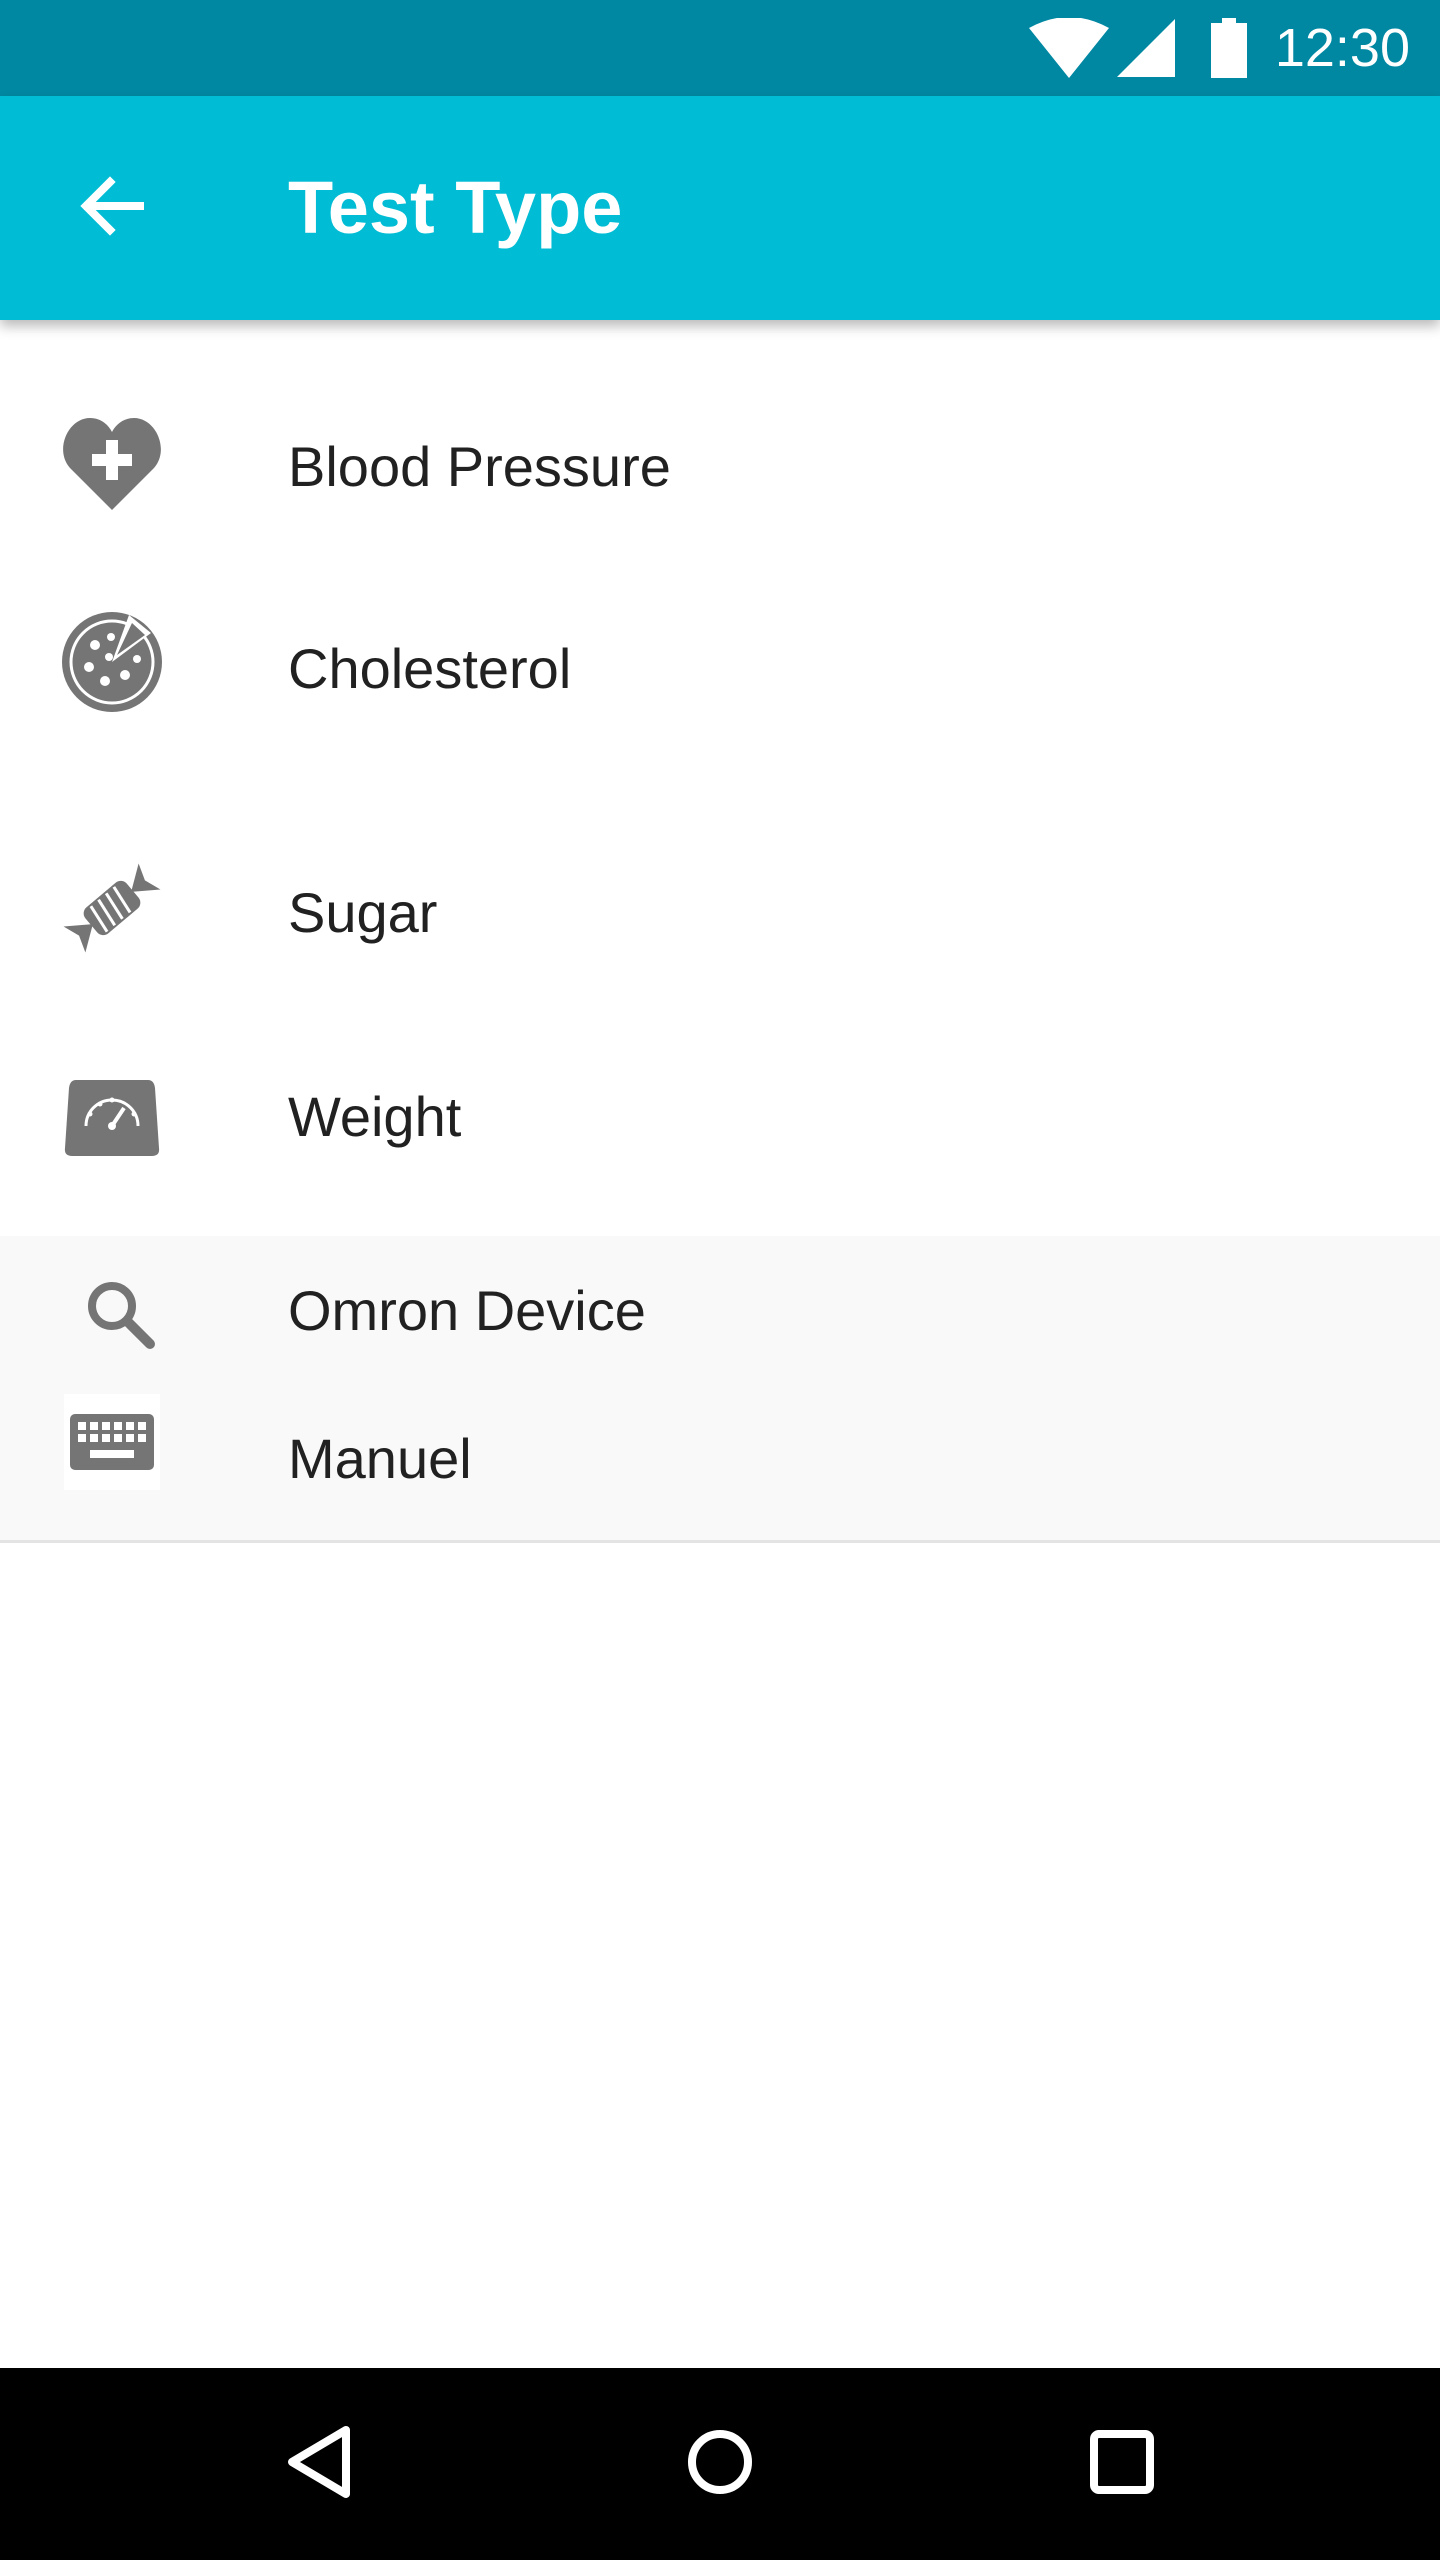 The image size is (1440, 2560). I want to click on input-method-panel: Omron Device Manuel, so click(720, 1389).